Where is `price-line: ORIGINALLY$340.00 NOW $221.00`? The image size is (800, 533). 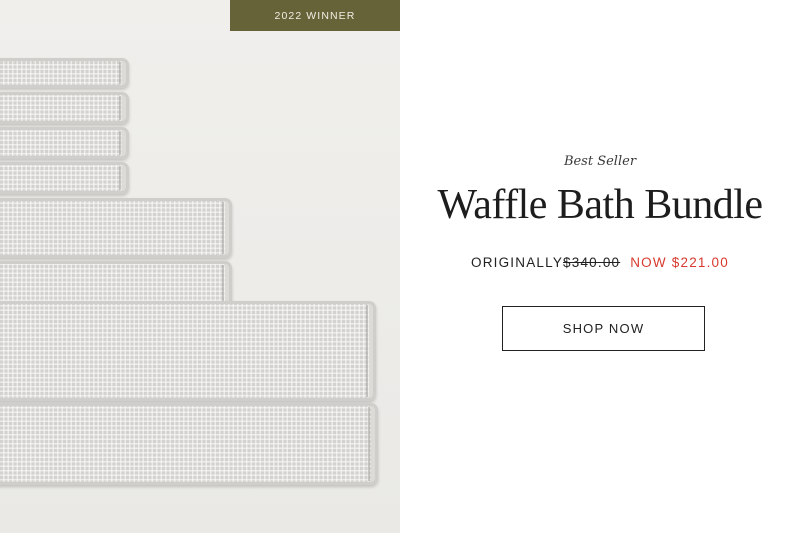 price-line: ORIGINALLY$340.00 NOW $221.00 is located at coordinates (600, 262).